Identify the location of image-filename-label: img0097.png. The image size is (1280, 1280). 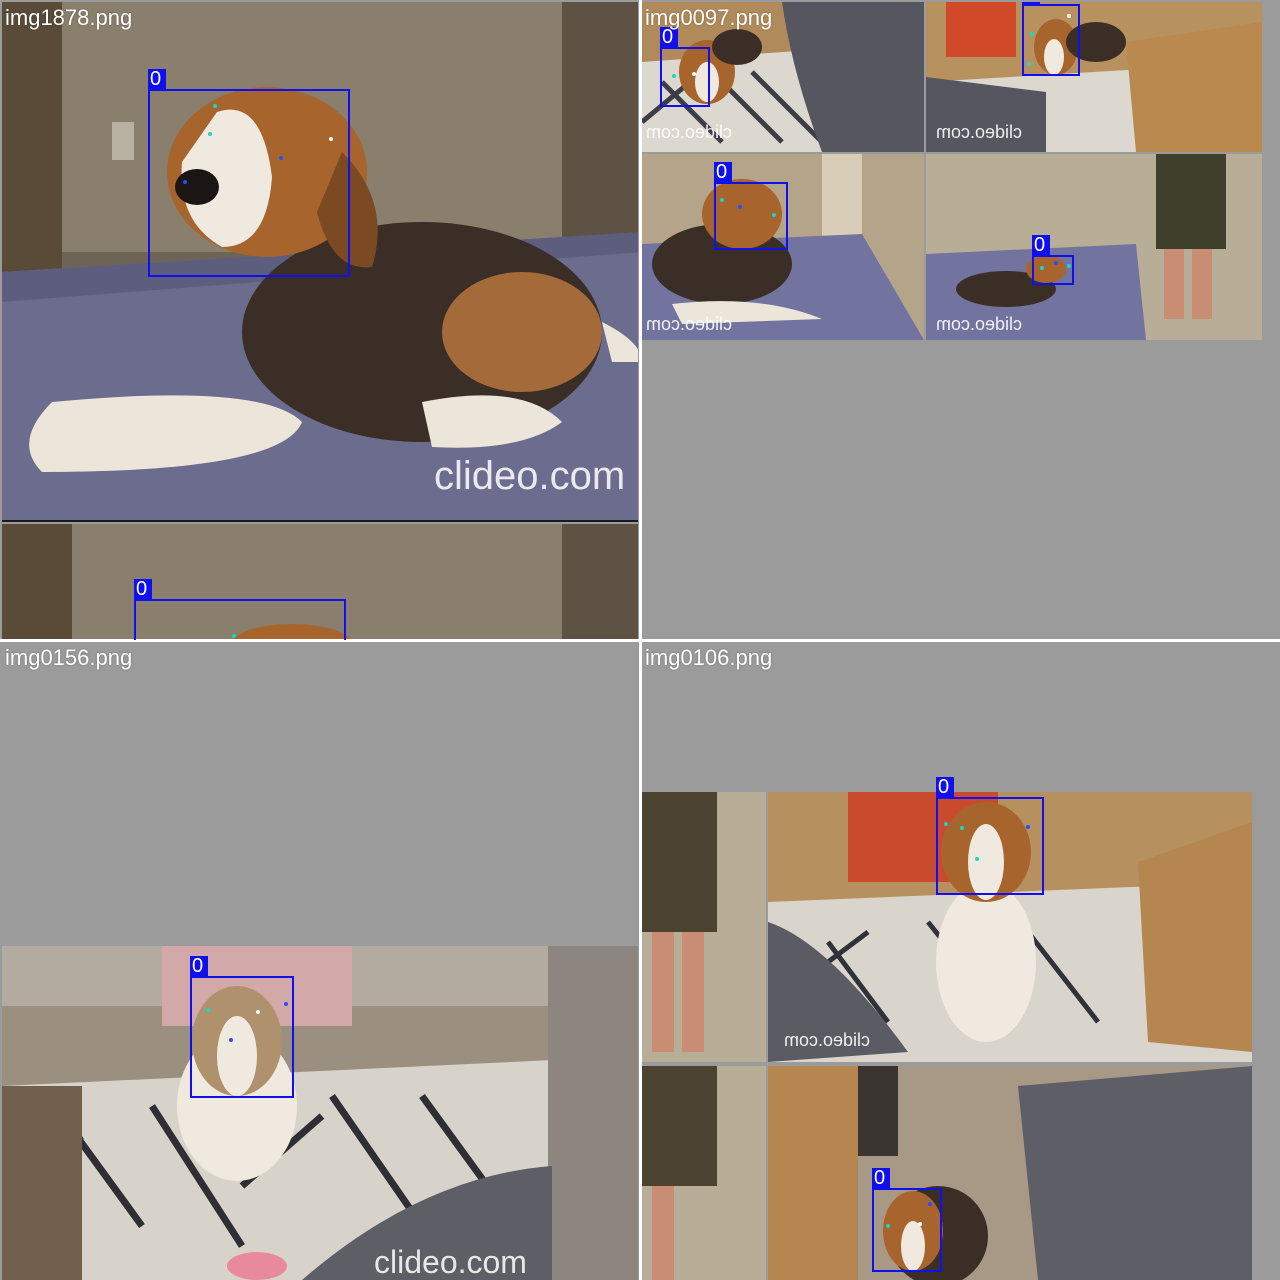
(709, 17).